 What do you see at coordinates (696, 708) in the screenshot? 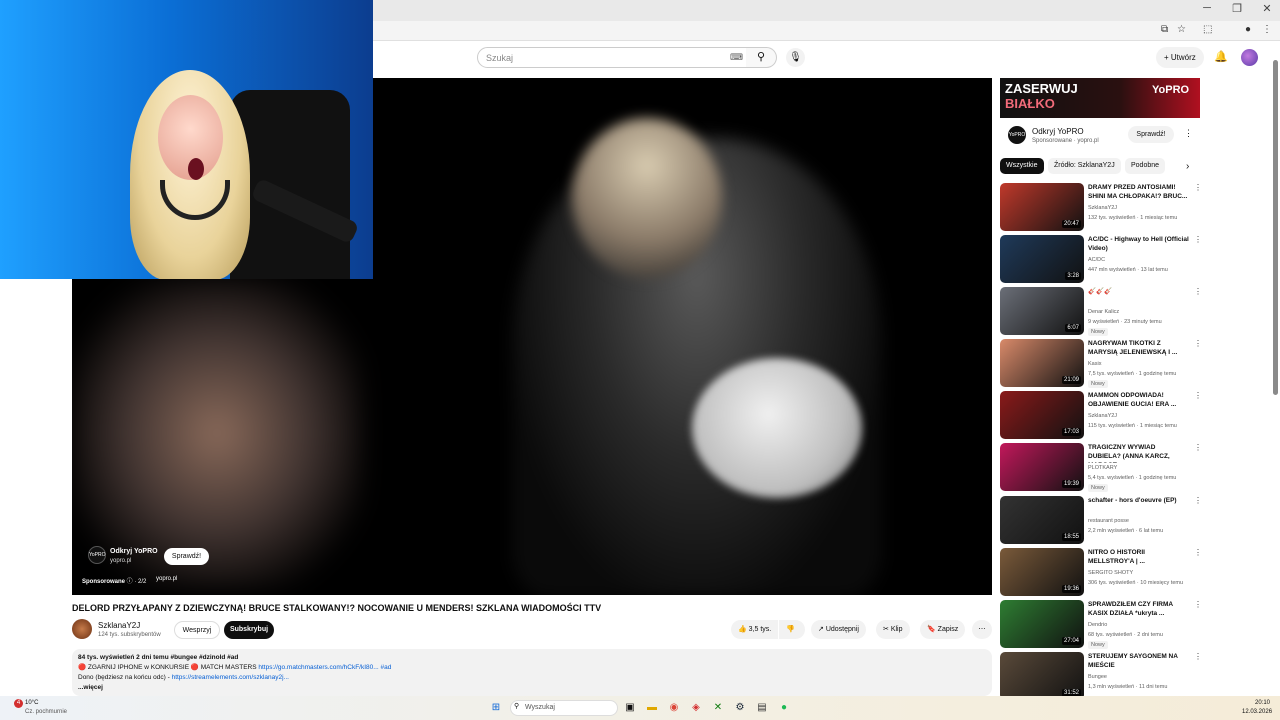
I see `app-icon: ◈` at bounding box center [696, 708].